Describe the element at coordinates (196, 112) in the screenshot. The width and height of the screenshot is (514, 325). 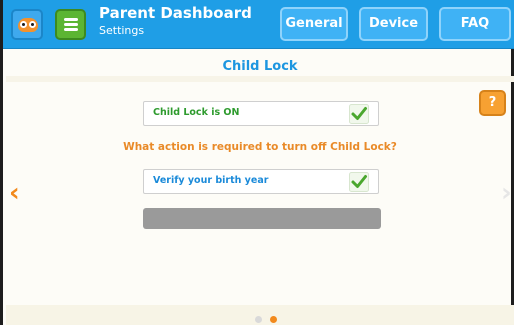
I see `child-lock-status-label: Child Lock is ON` at that location.